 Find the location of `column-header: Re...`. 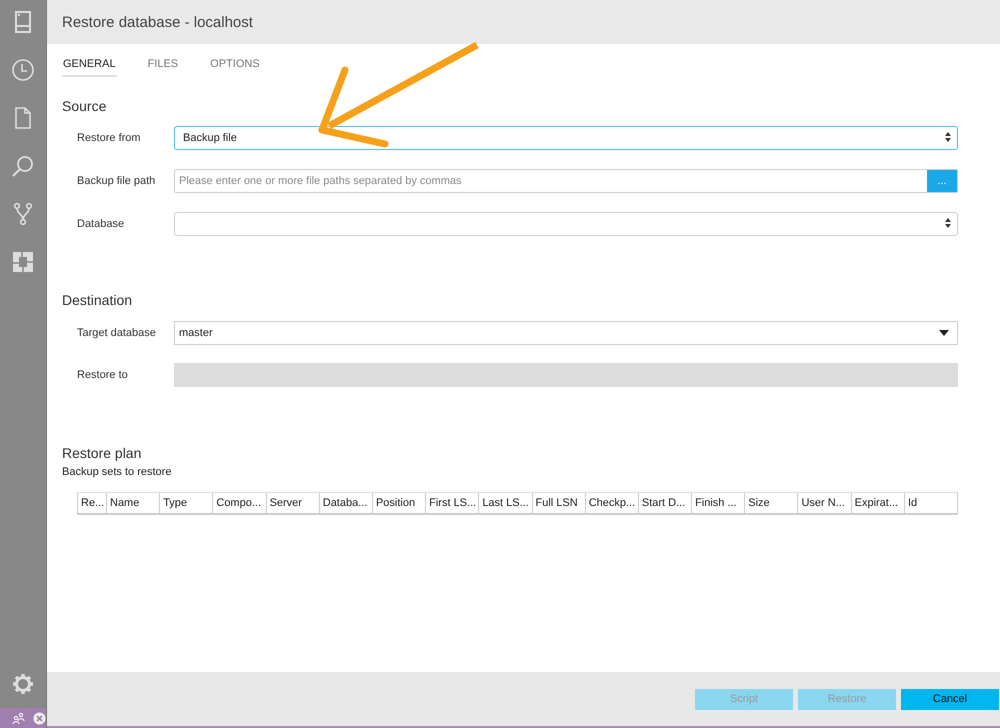

column-header: Re... is located at coordinates (92, 503).